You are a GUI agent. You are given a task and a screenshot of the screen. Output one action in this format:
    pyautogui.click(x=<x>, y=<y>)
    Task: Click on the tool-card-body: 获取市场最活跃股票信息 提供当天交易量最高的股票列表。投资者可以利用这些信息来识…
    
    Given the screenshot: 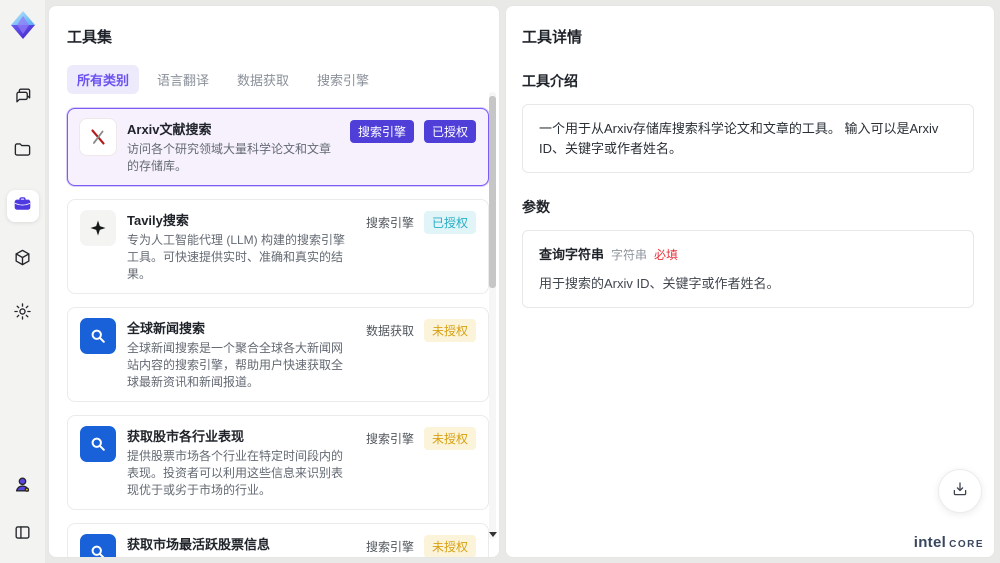 What is the action you would take?
    pyautogui.click(x=241, y=545)
    